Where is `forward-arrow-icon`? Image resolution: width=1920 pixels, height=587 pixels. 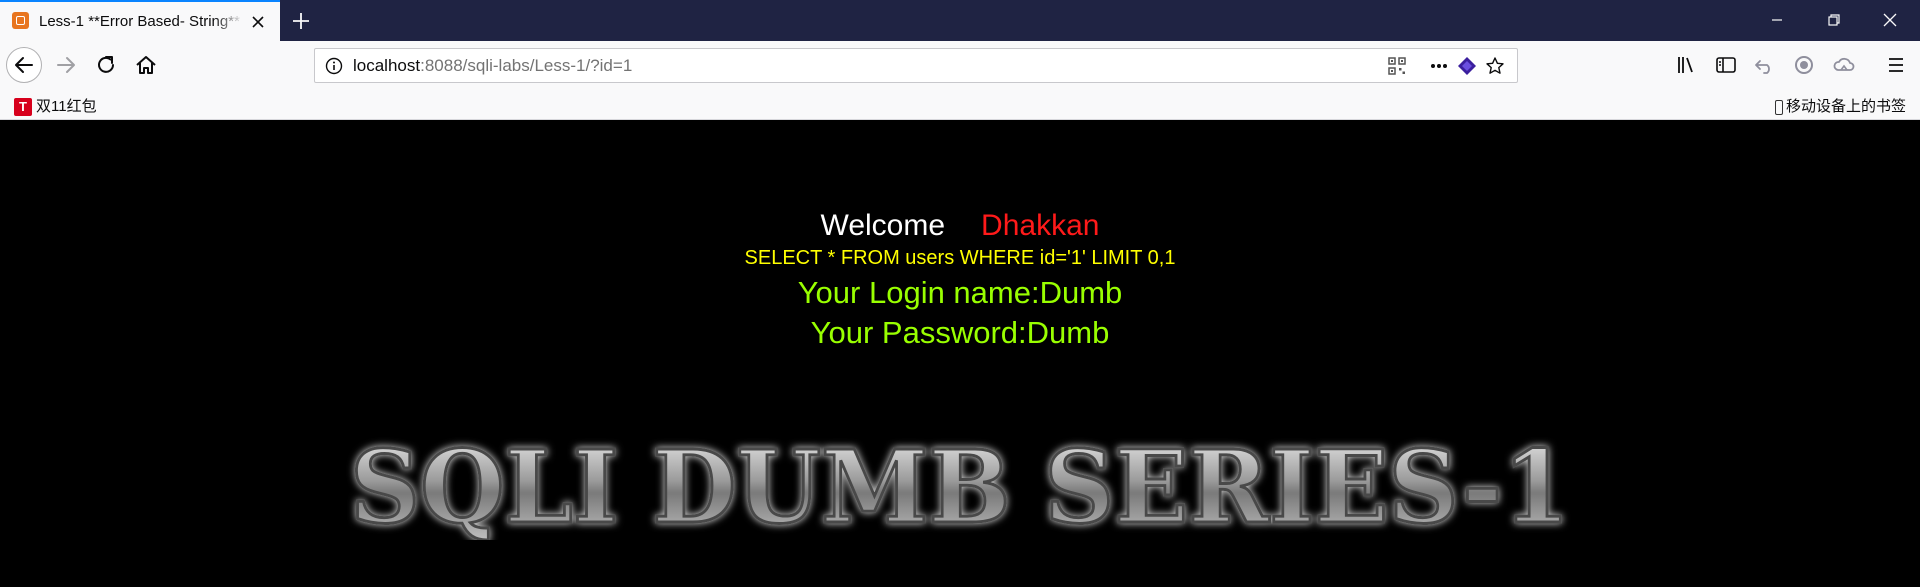 forward-arrow-icon is located at coordinates (66, 65).